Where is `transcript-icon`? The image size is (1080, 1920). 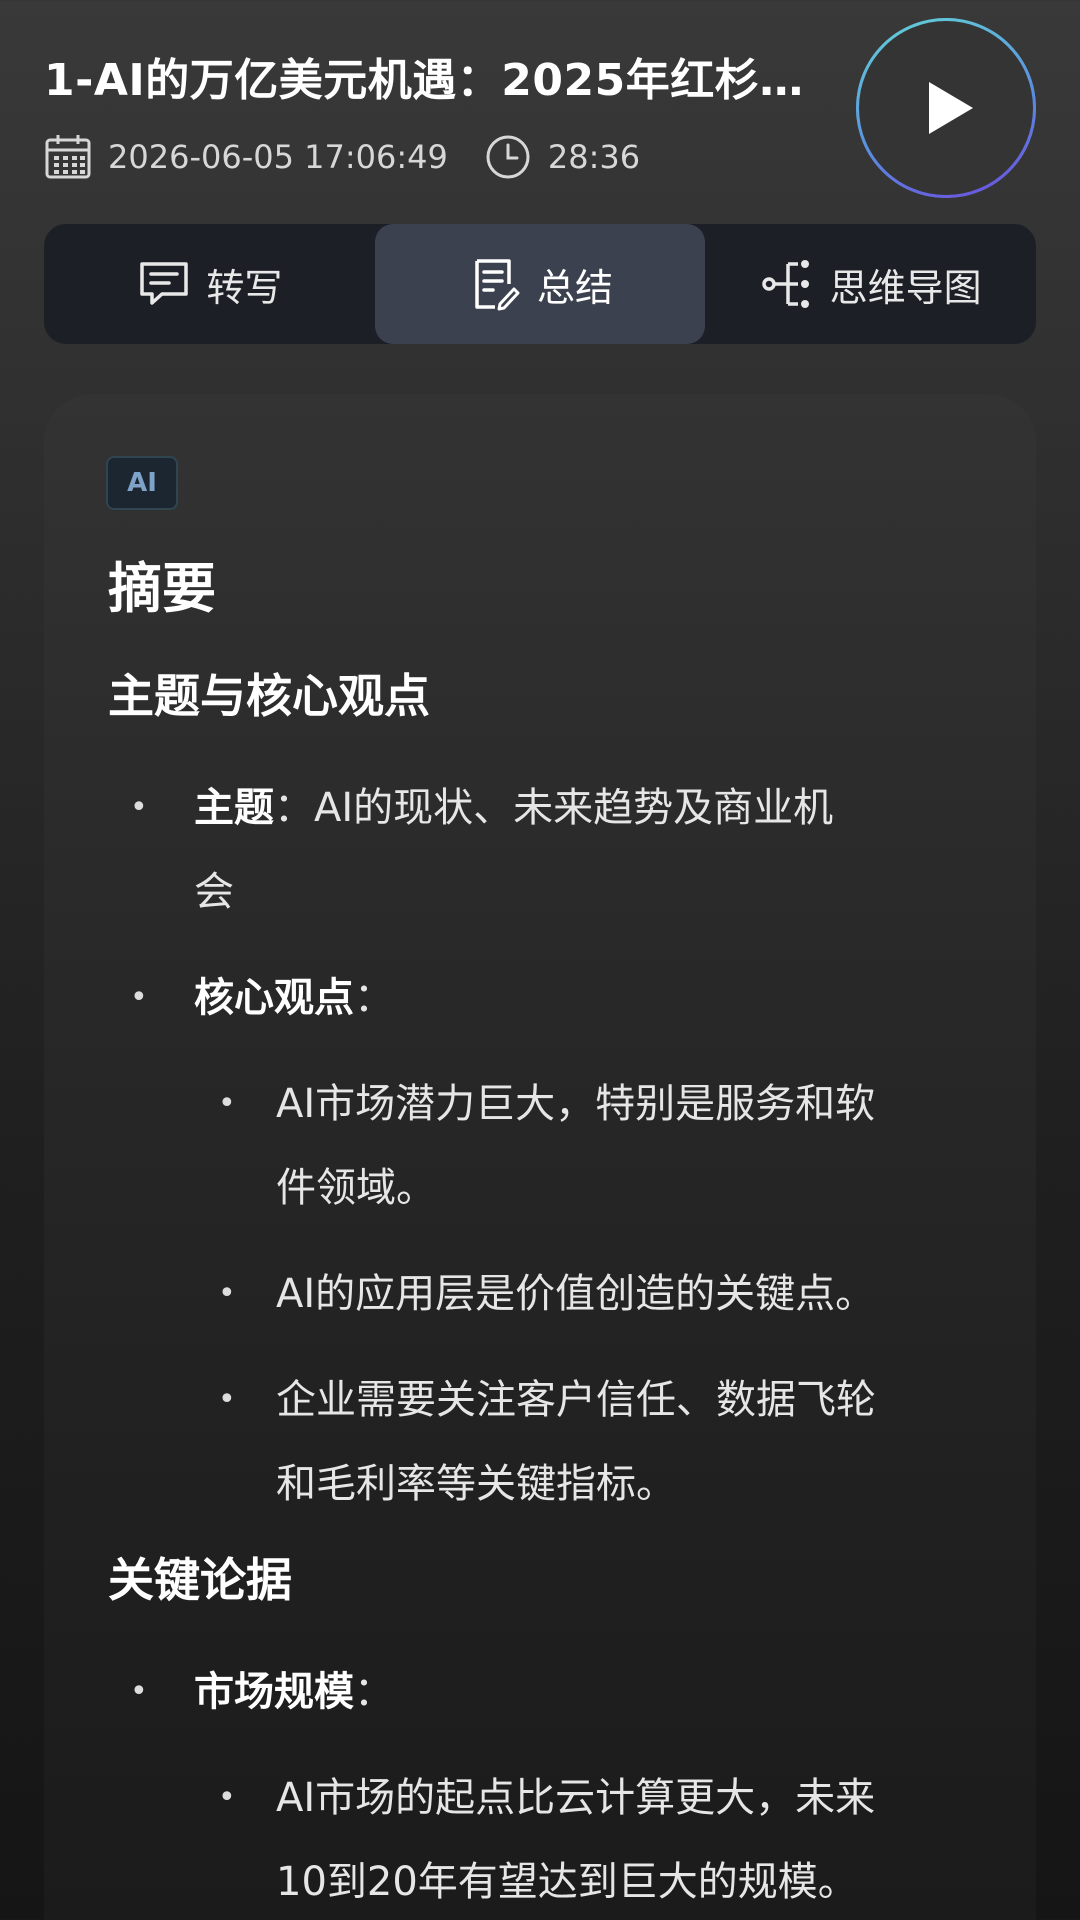
transcript-icon is located at coordinates (164, 284).